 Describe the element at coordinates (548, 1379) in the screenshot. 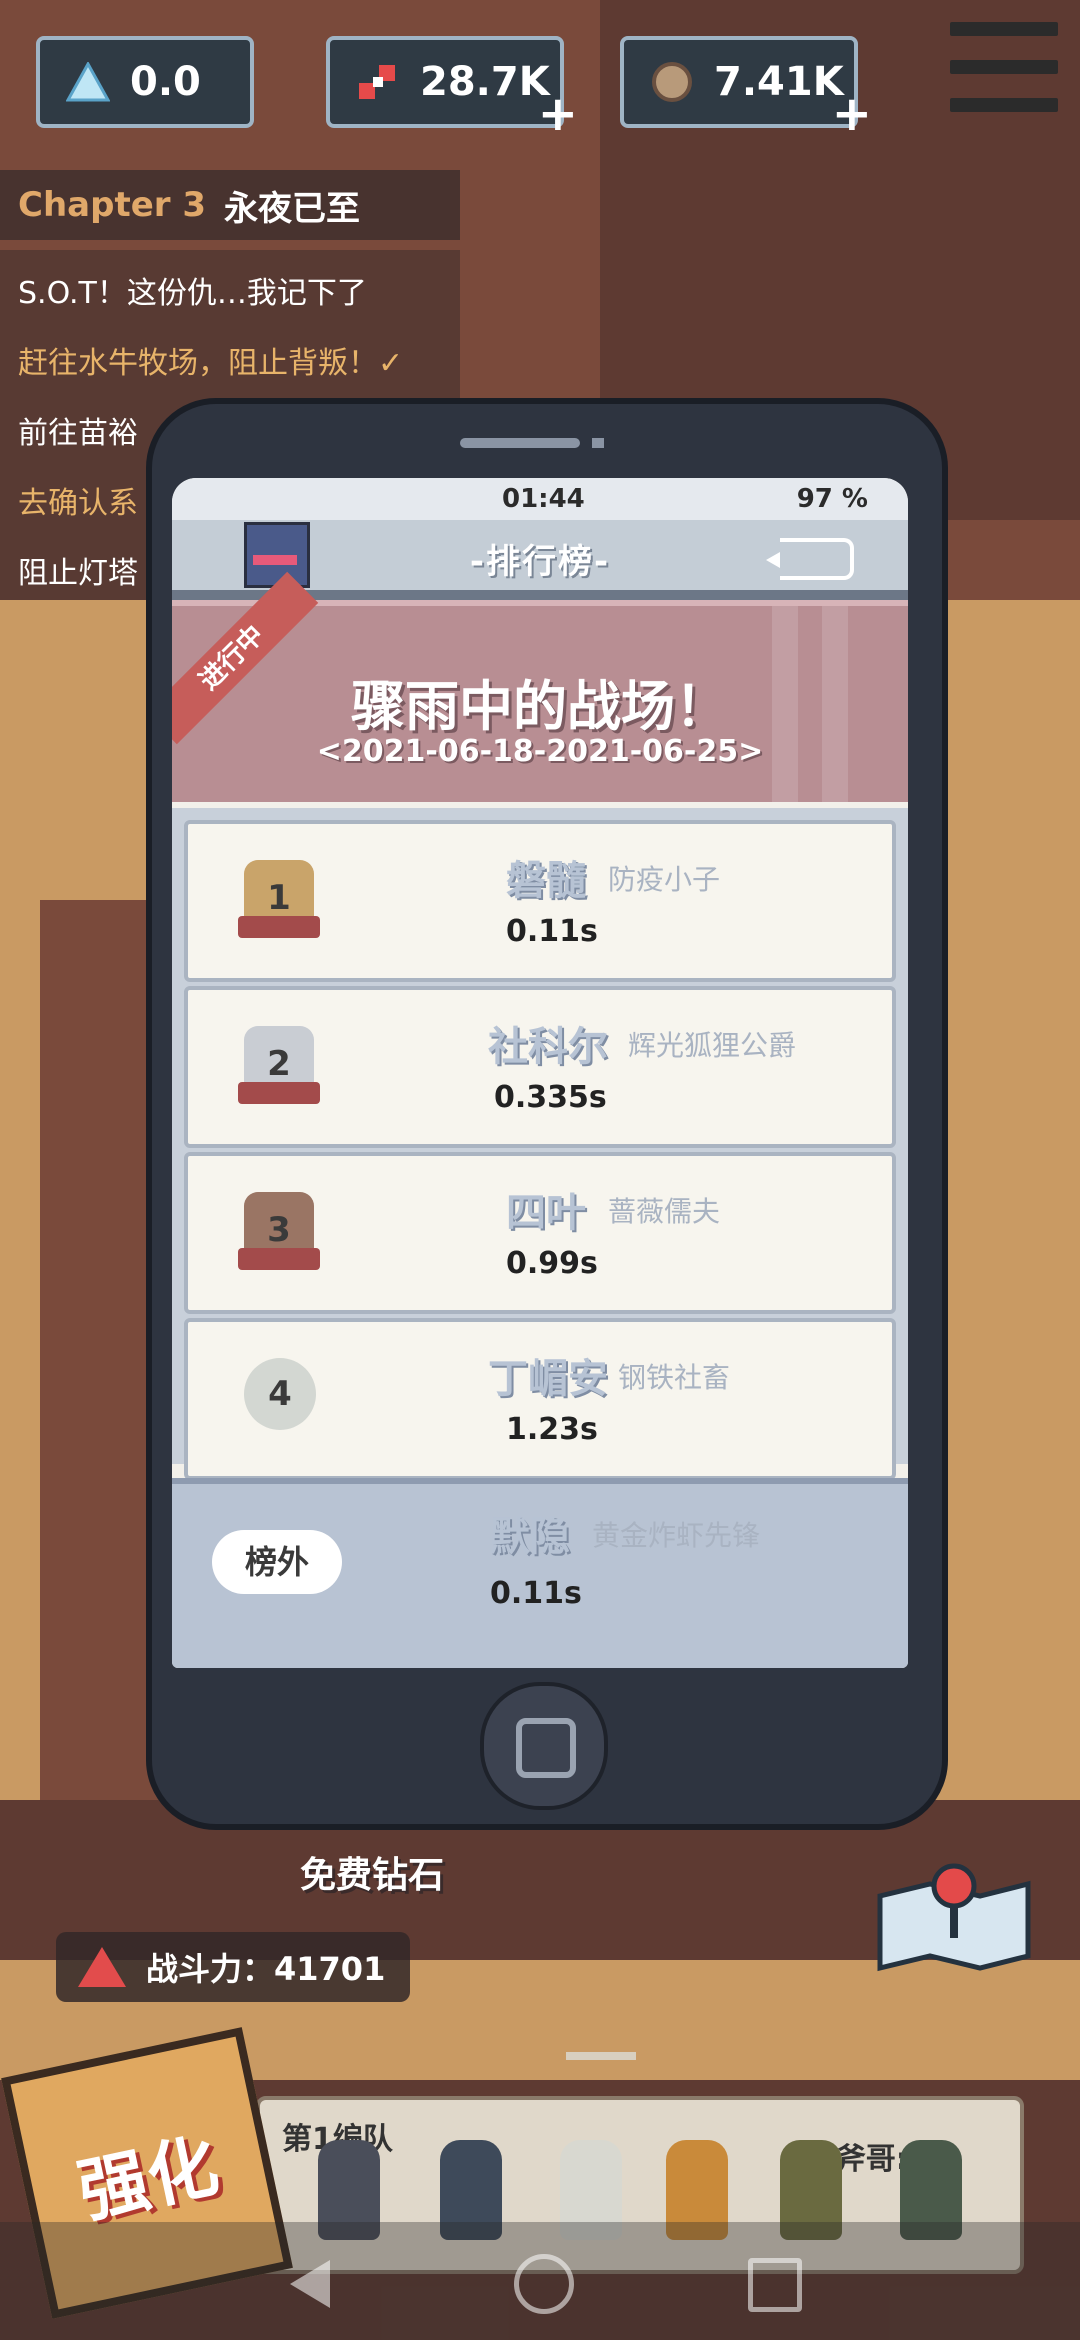

I see `player-name: 丁嵋安` at that location.